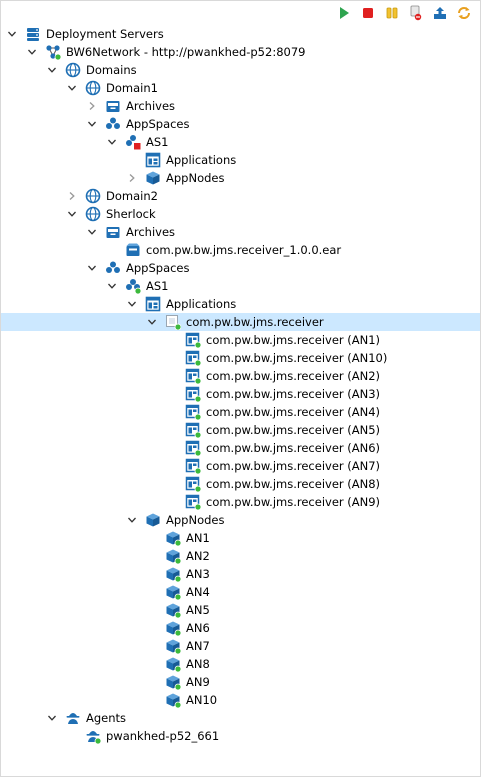  I want to click on stop-button, so click(368, 13).